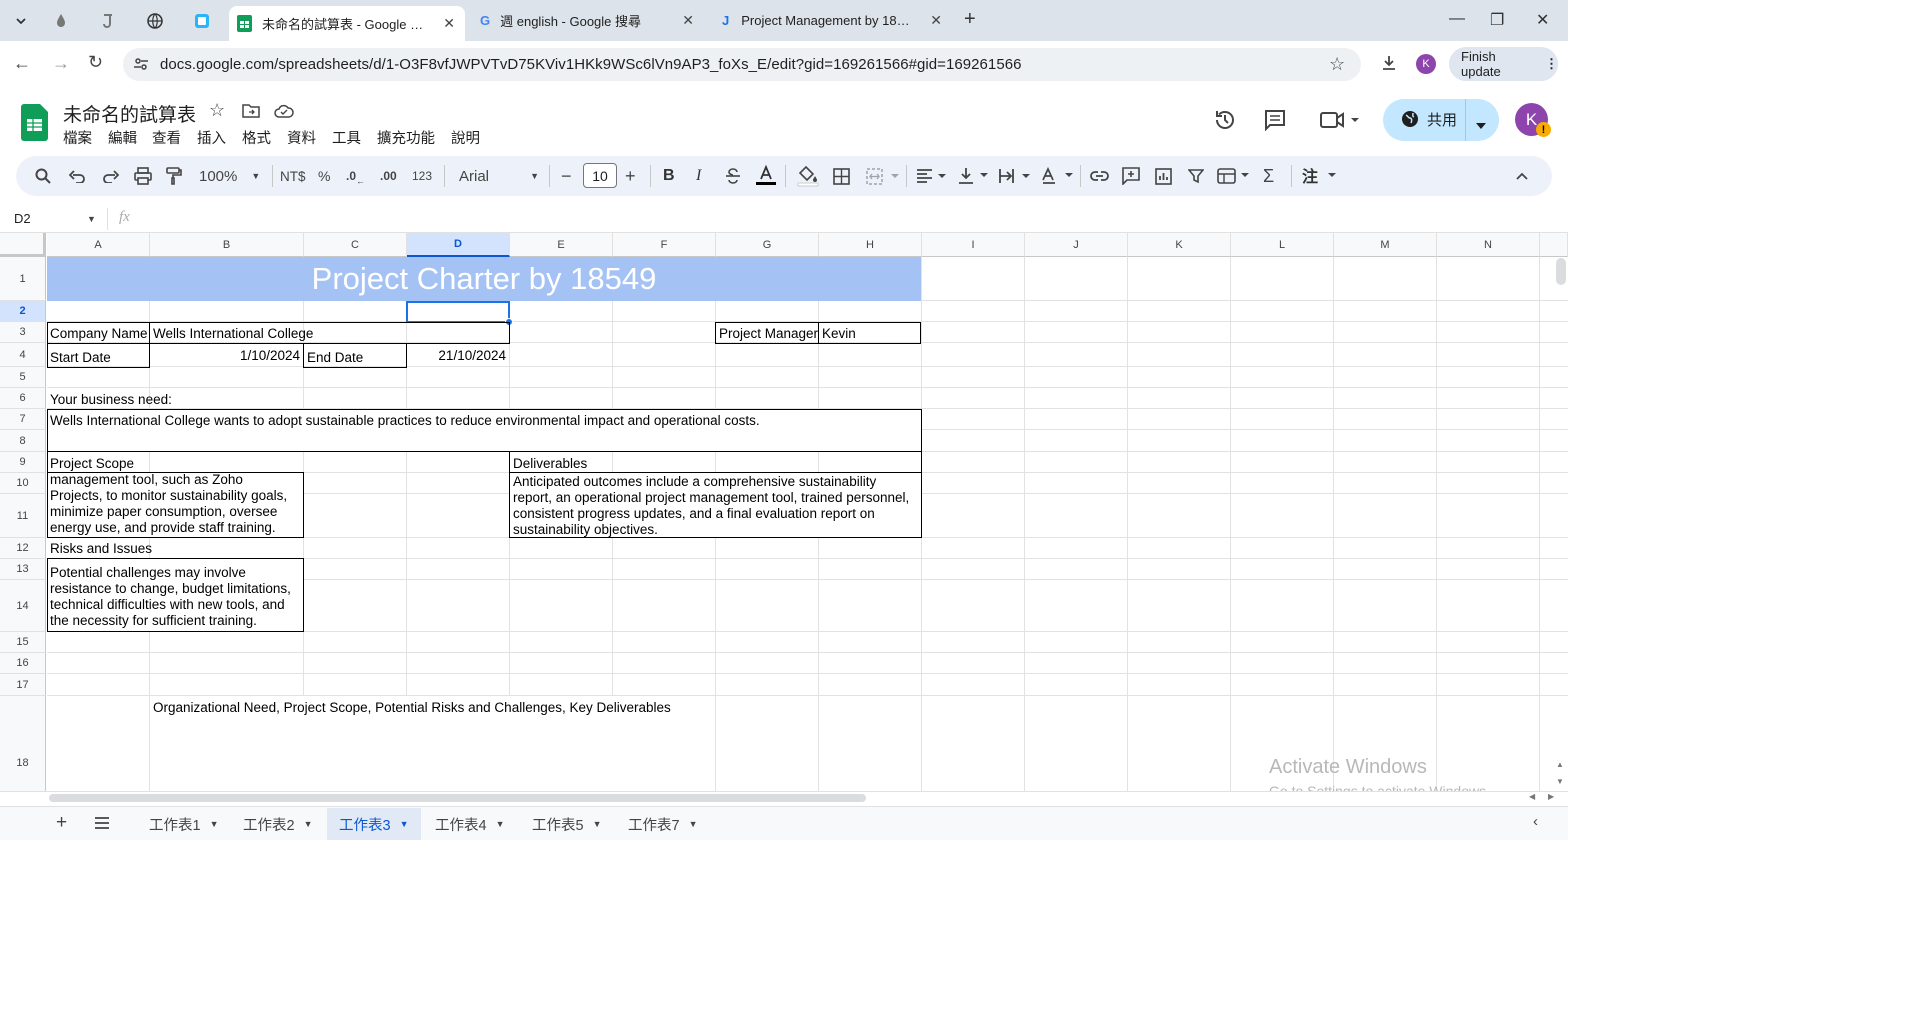 The image size is (1920, 1029). I want to click on search-menus-icon, so click(43, 176).